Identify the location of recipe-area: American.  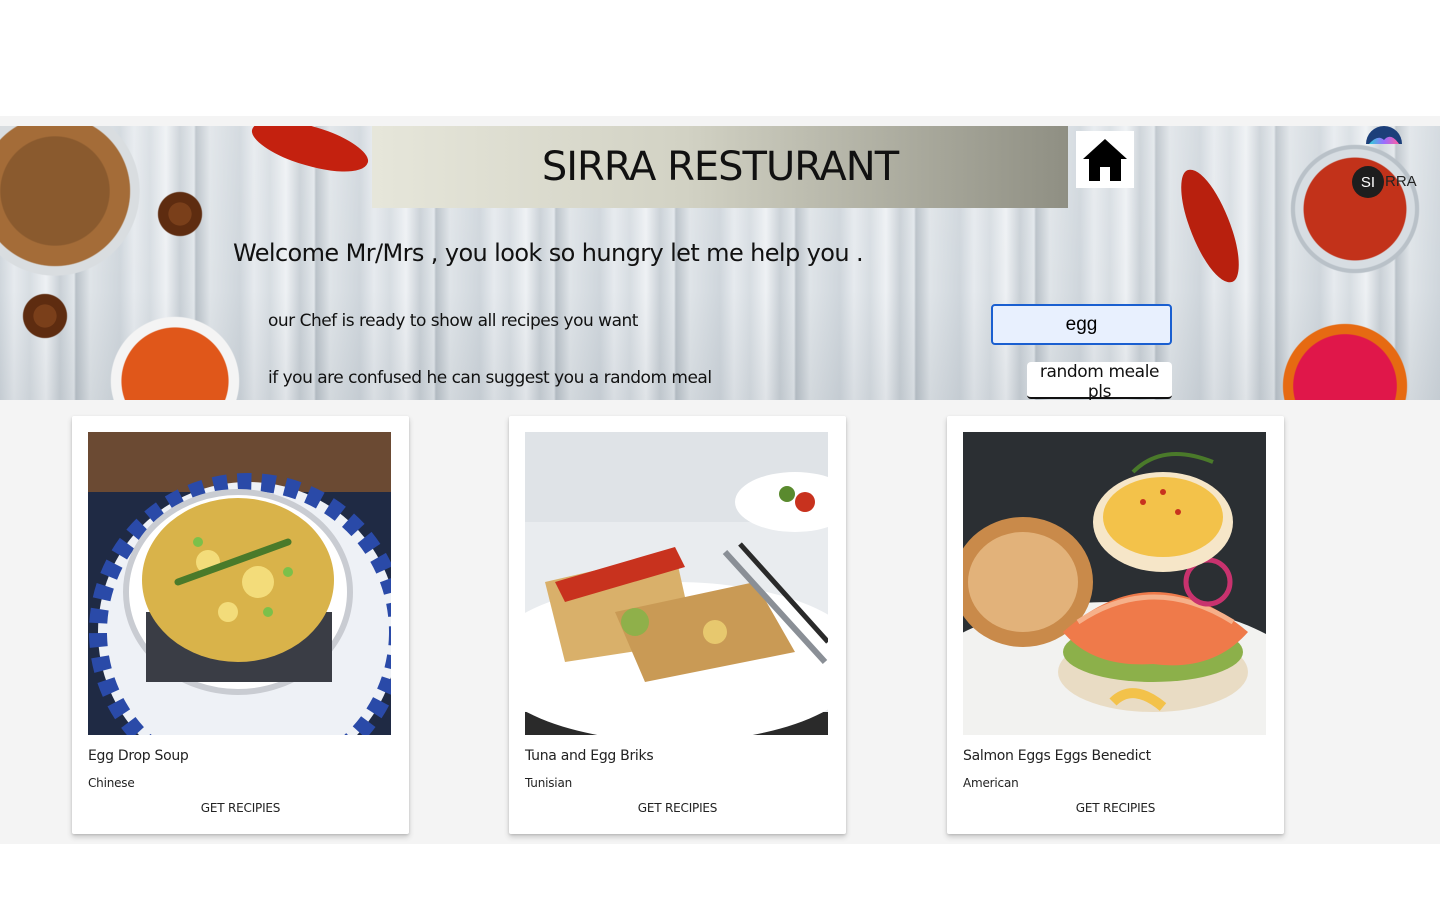
(991, 783).